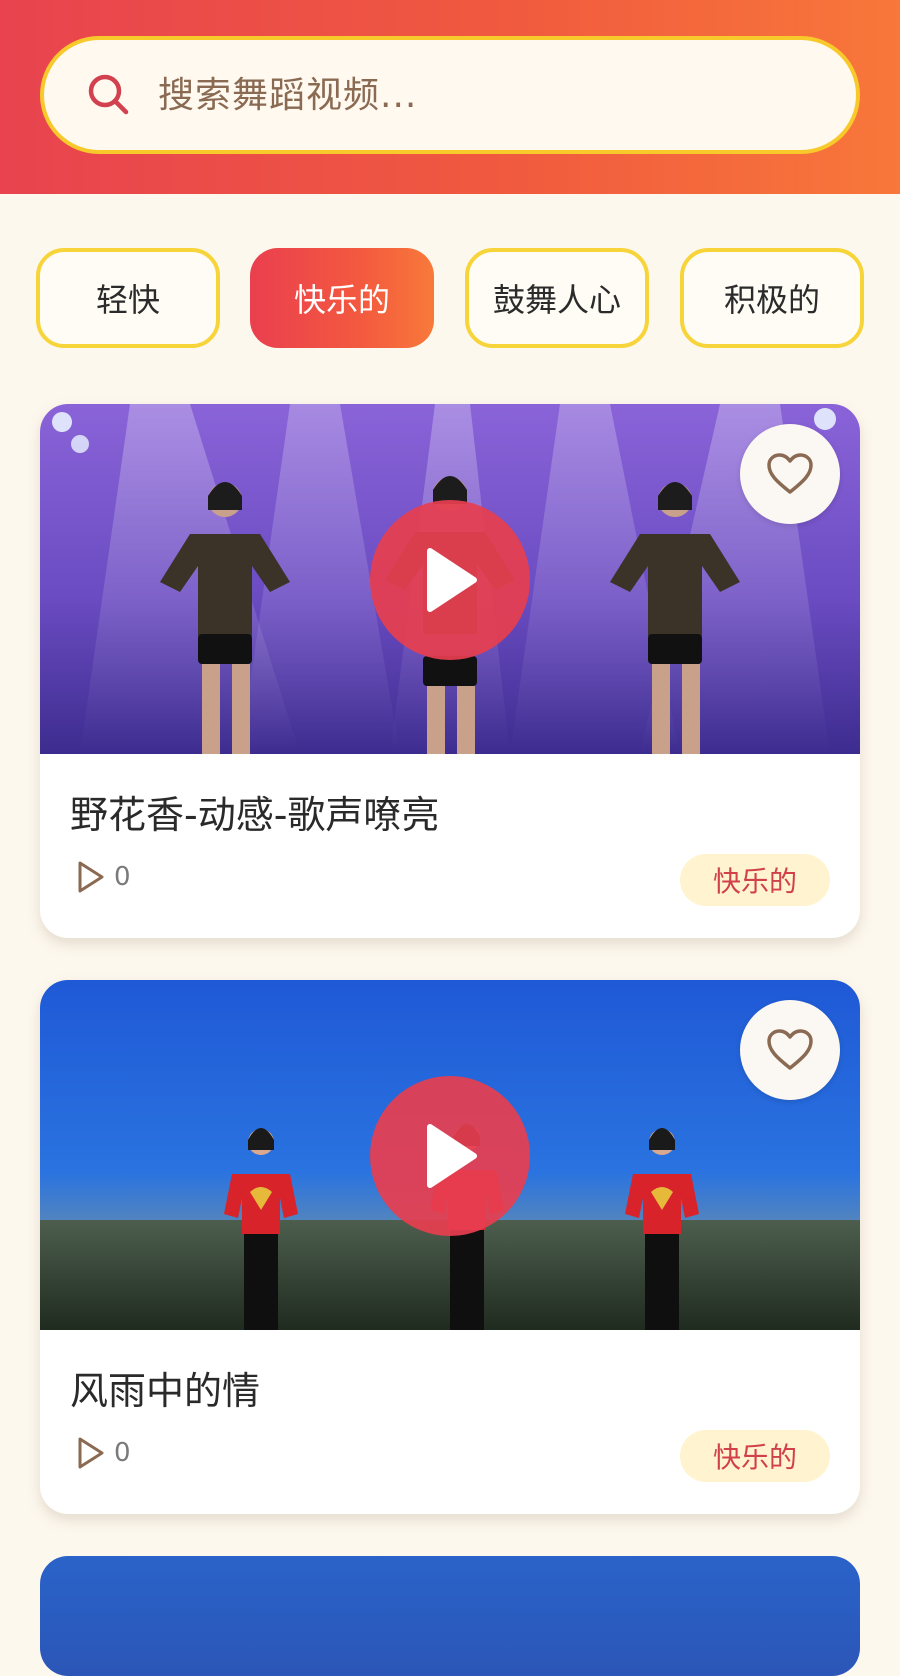 Image resolution: width=900 pixels, height=1676 pixels. What do you see at coordinates (557, 298) in the screenshot?
I see `category-chip-inspiring: 鼓舞人心` at bounding box center [557, 298].